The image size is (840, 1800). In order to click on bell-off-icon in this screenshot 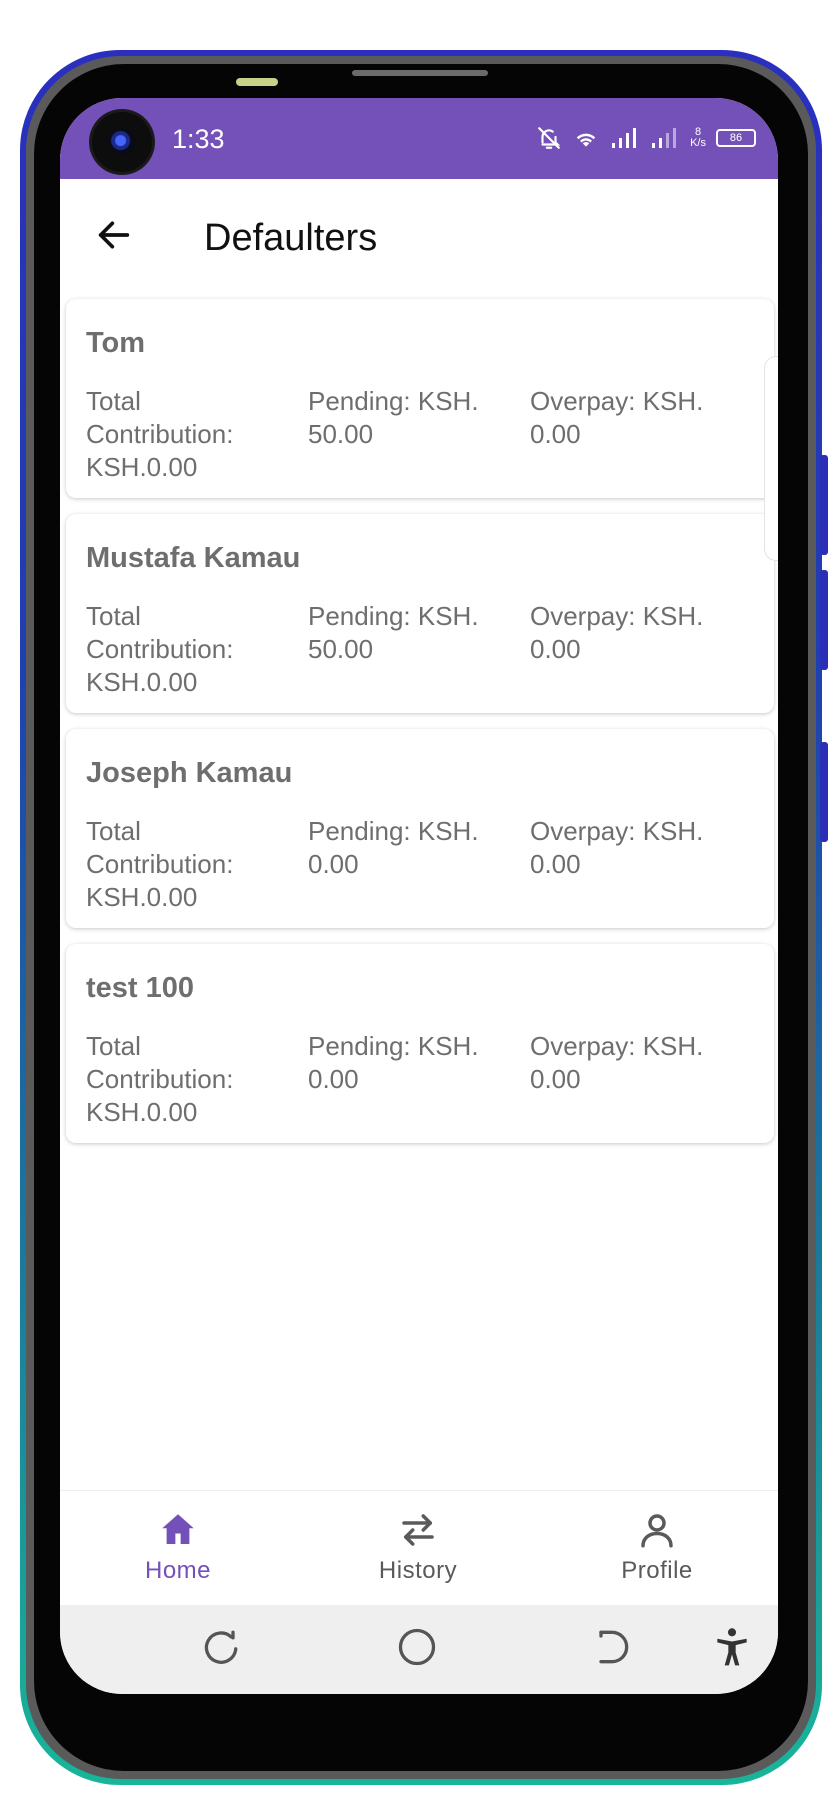, I will do `click(549, 138)`.